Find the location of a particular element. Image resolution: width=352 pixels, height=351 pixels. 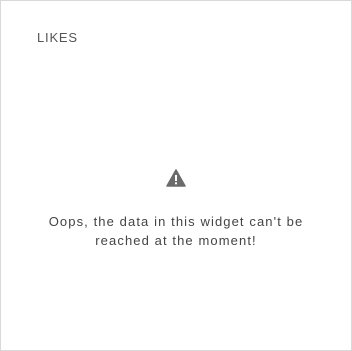

error-message-line-2: reached at the moment! is located at coordinates (176, 240).